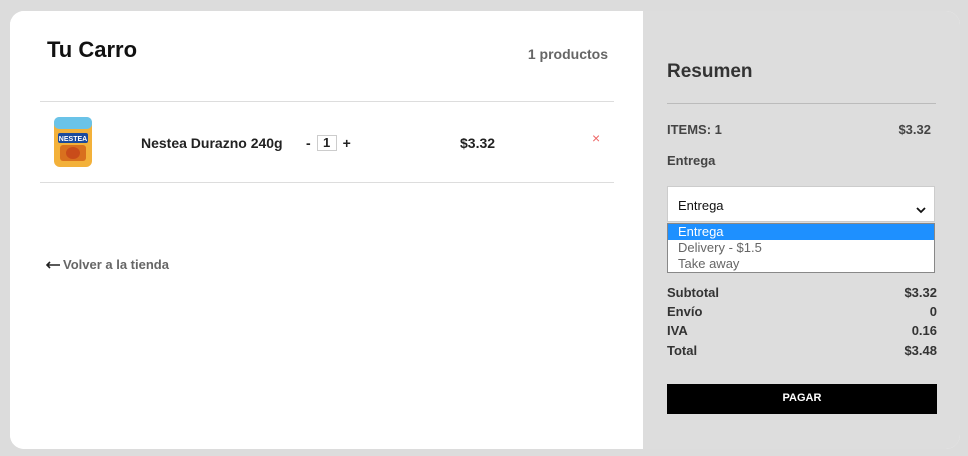  Describe the element at coordinates (801, 204) in the screenshot. I see `delivery-select: Entrega` at that location.